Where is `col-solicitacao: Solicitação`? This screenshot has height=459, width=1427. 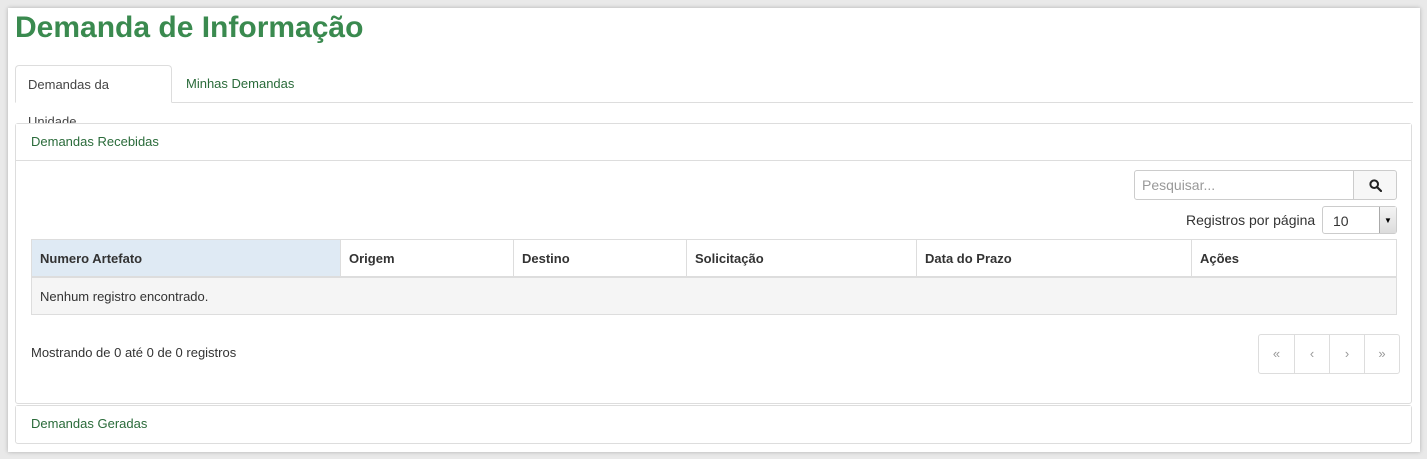 col-solicitacao: Solicitação is located at coordinates (801, 258).